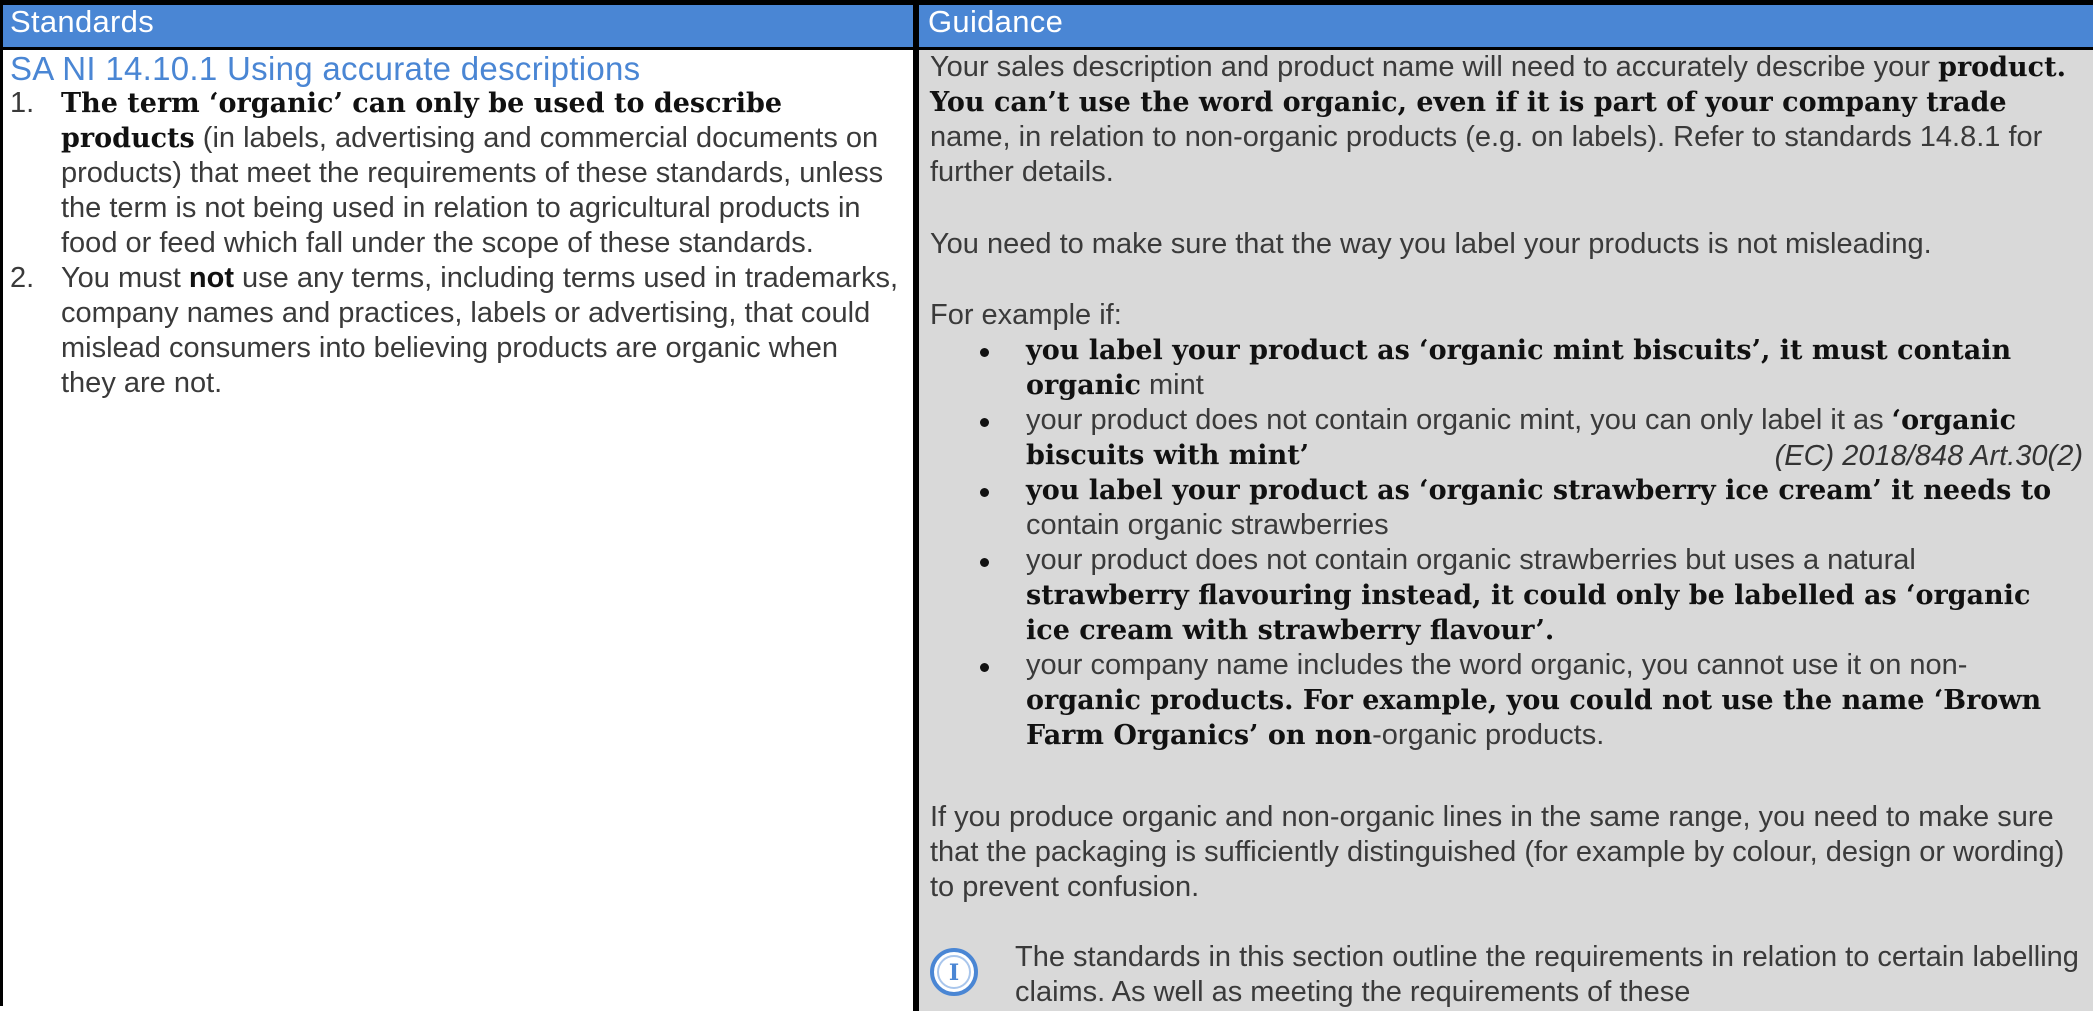 The image size is (2093, 1011). What do you see at coordinates (996, 21) in the screenshot?
I see `guidance-header: Guidance` at bounding box center [996, 21].